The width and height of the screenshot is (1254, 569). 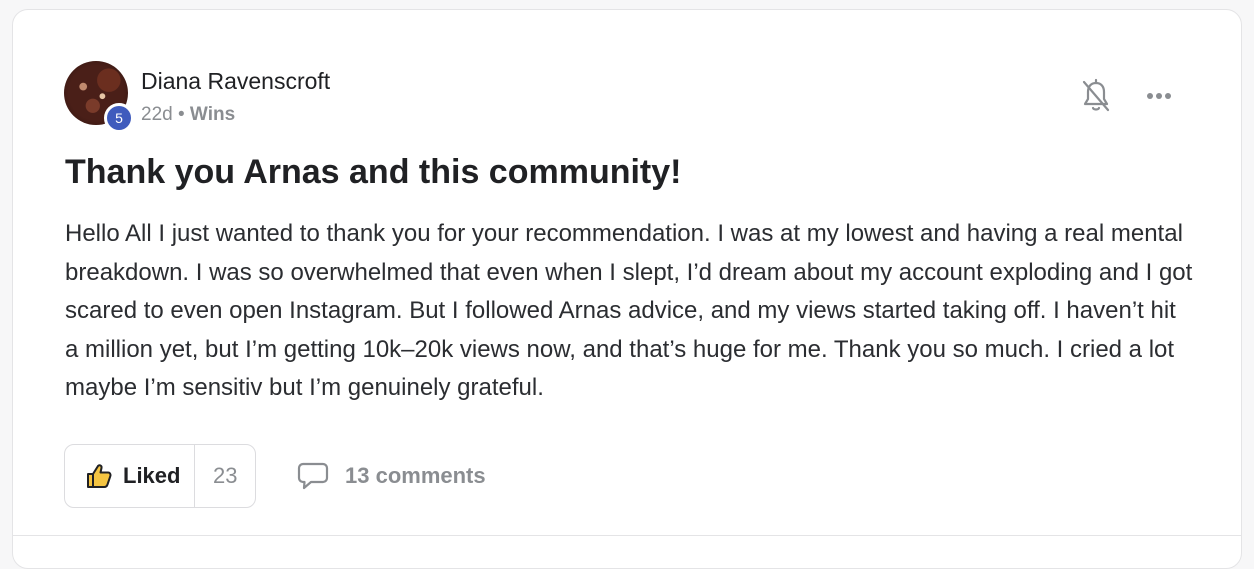 What do you see at coordinates (99, 97) in the screenshot?
I see `author-avatar: 5` at bounding box center [99, 97].